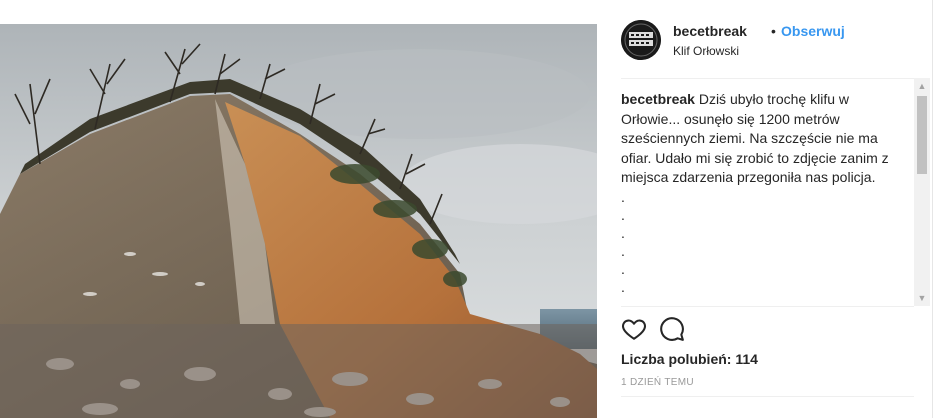 The image size is (933, 418). Describe the element at coordinates (771, 41) in the screenshot. I see `post-header: becetbreak • Obserwuj Klif Orłowski` at that location.